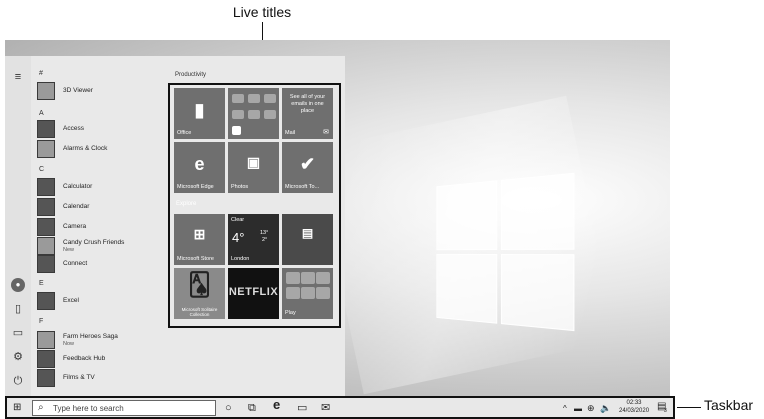  I want to click on battery-icon: ▬, so click(578, 409).